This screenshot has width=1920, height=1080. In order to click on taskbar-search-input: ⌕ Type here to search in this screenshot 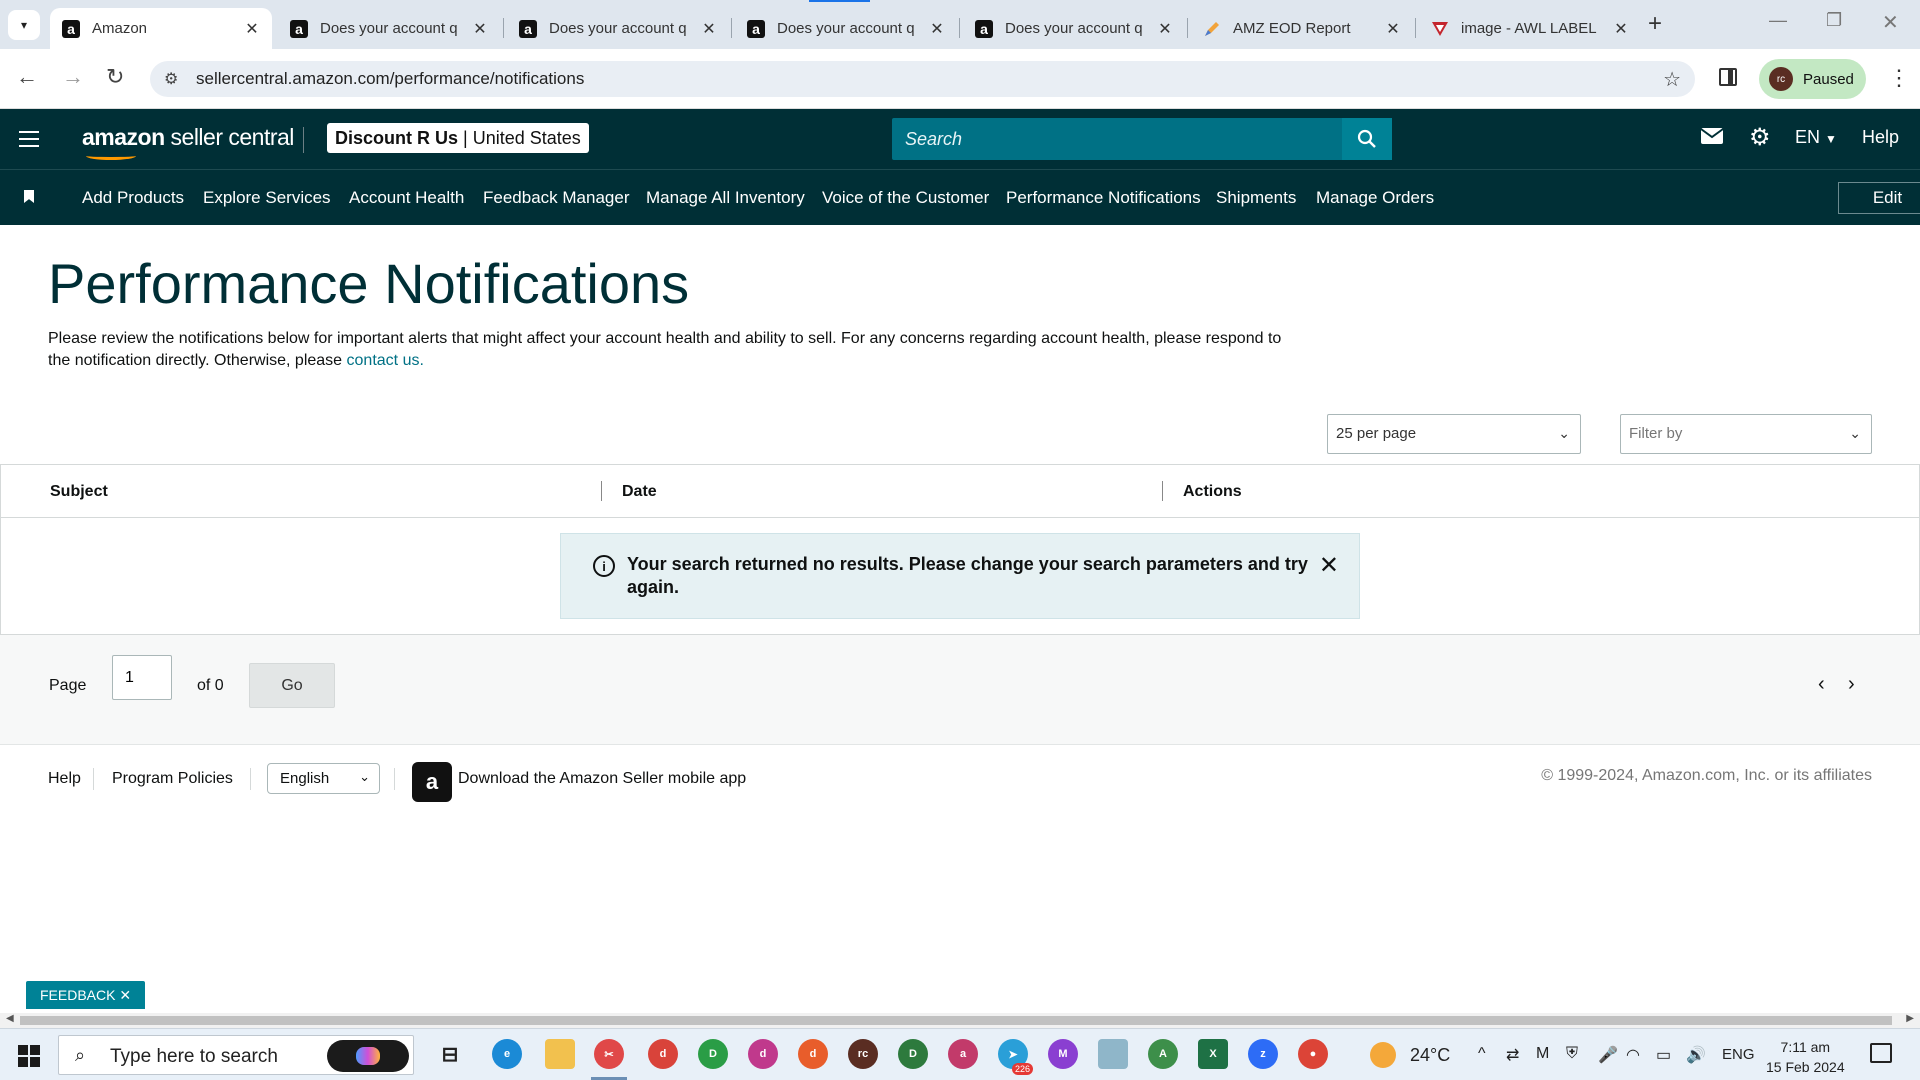, I will do `click(236, 1055)`.